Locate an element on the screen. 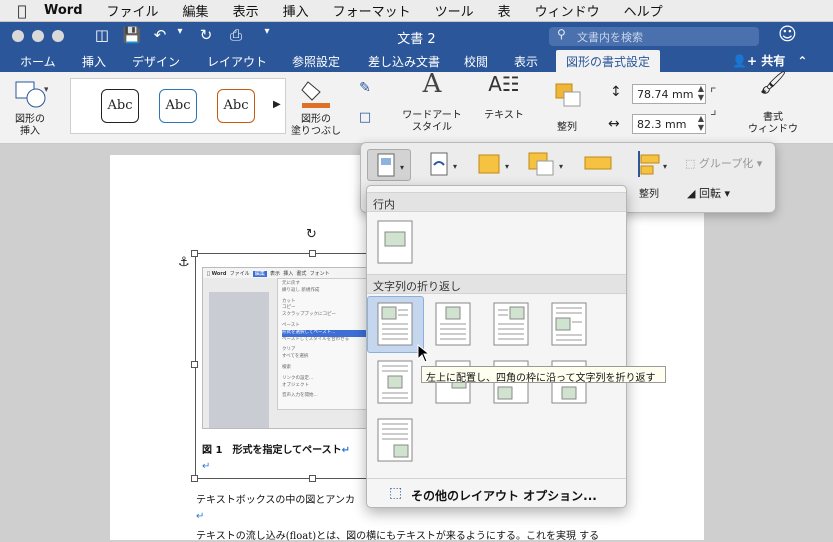  wordart-styles-button: A ワードアート スタイル is located at coordinates (432, 102).